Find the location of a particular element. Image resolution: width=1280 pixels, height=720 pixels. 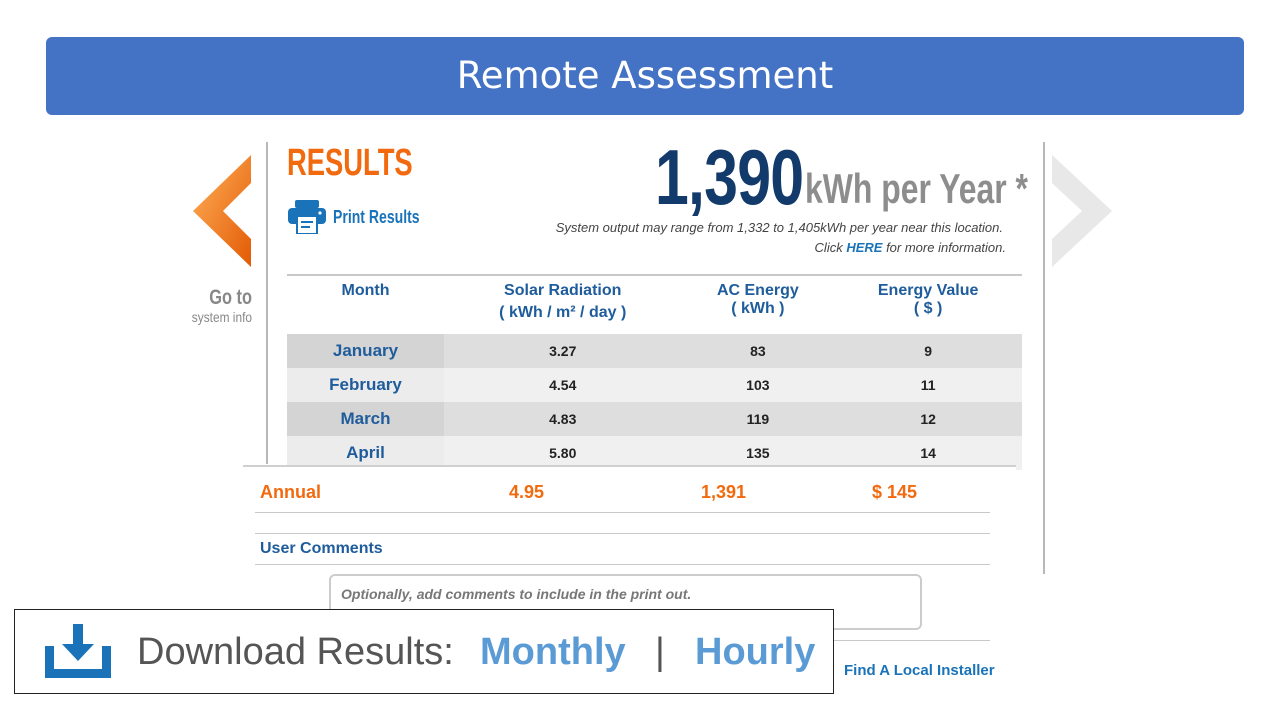

column-header-month: Month is located at coordinates (365, 308).